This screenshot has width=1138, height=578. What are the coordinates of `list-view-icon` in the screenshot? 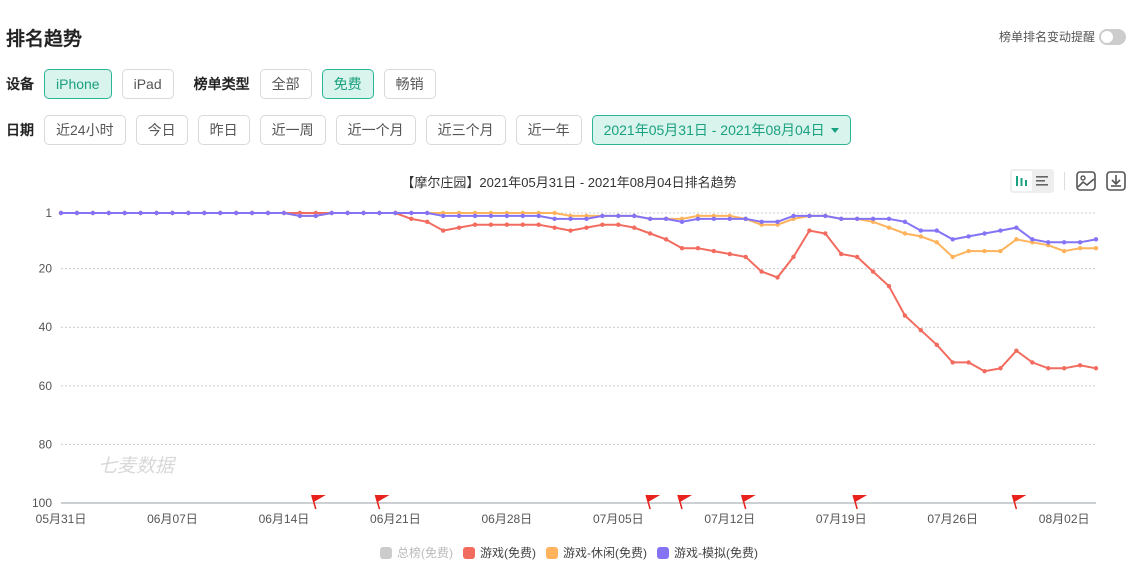 It's located at (1042, 181).